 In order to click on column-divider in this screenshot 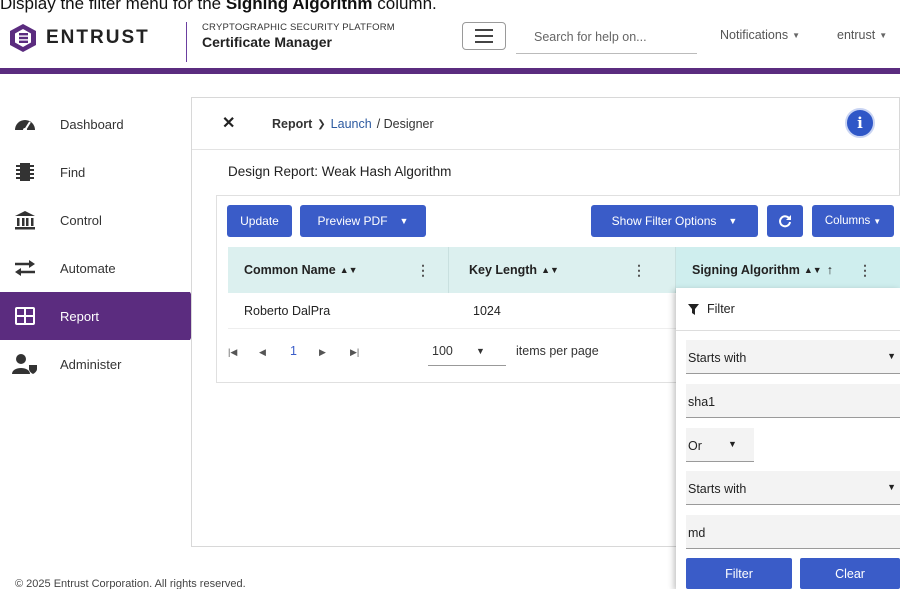, I will do `click(448, 270)`.